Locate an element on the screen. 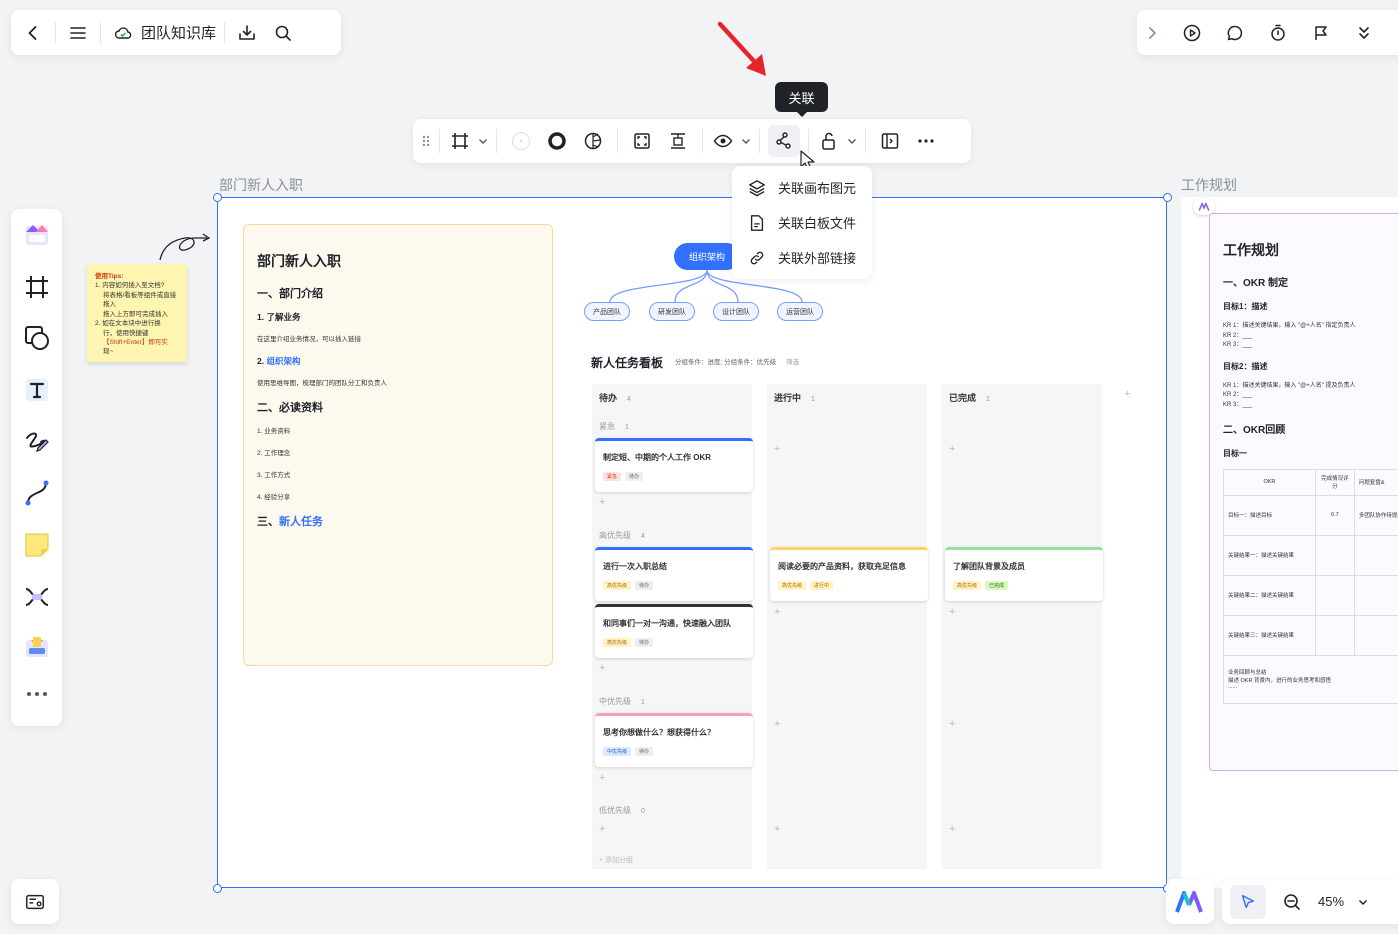 This screenshot has height=934, width=1398. menu-item-link-whiteboard-file: 关联白板文件 is located at coordinates (802, 222).